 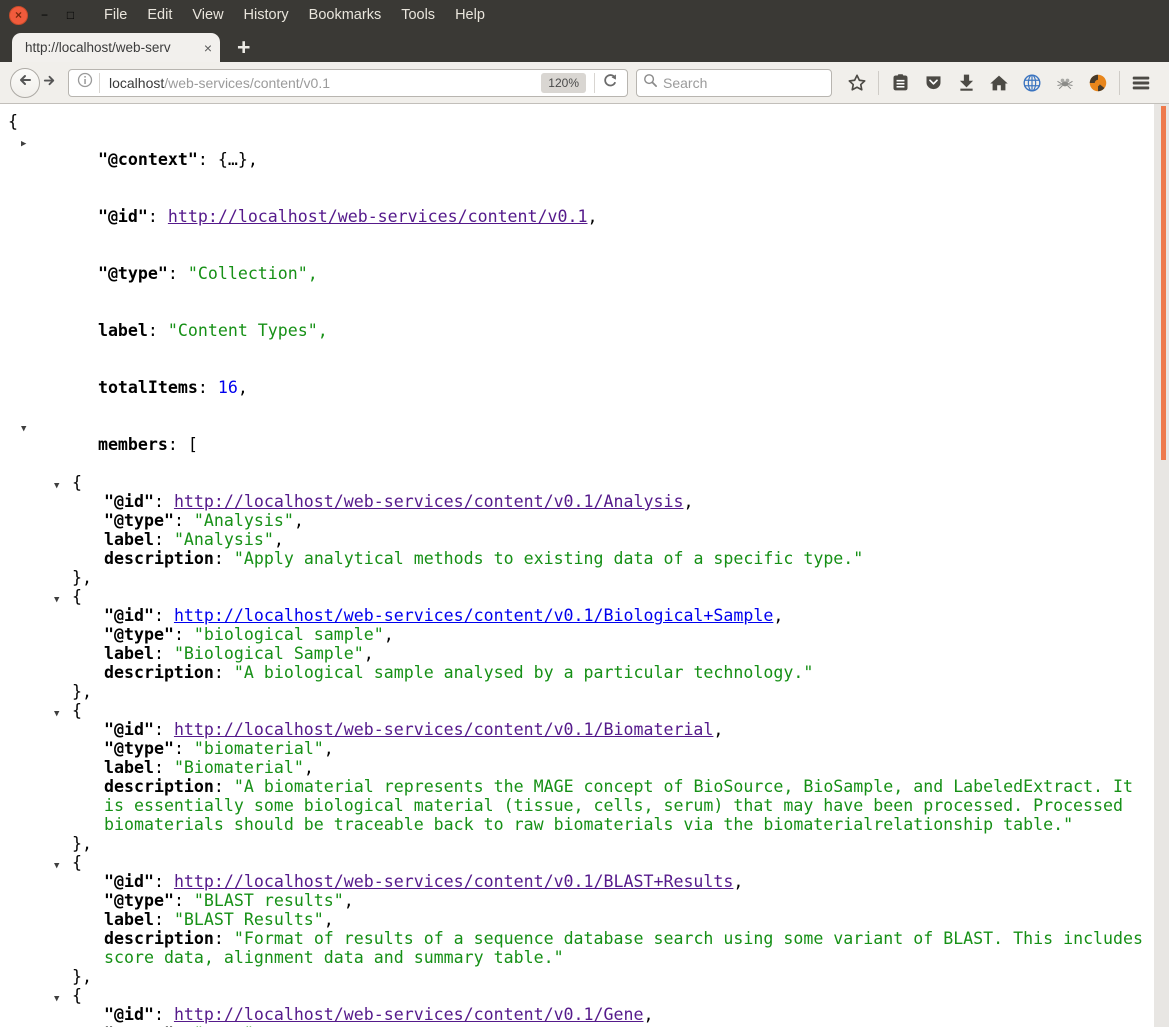 What do you see at coordinates (172, 387) in the screenshot?
I see `json-row-total-items: totalItems: 16,` at bounding box center [172, 387].